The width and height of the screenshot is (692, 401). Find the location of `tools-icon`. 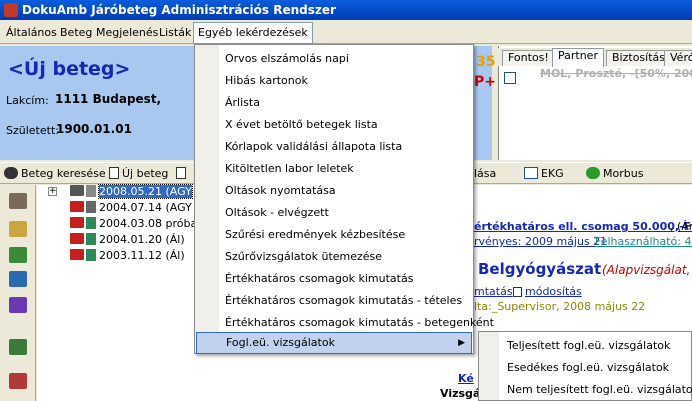

tools-icon is located at coordinates (18, 381).